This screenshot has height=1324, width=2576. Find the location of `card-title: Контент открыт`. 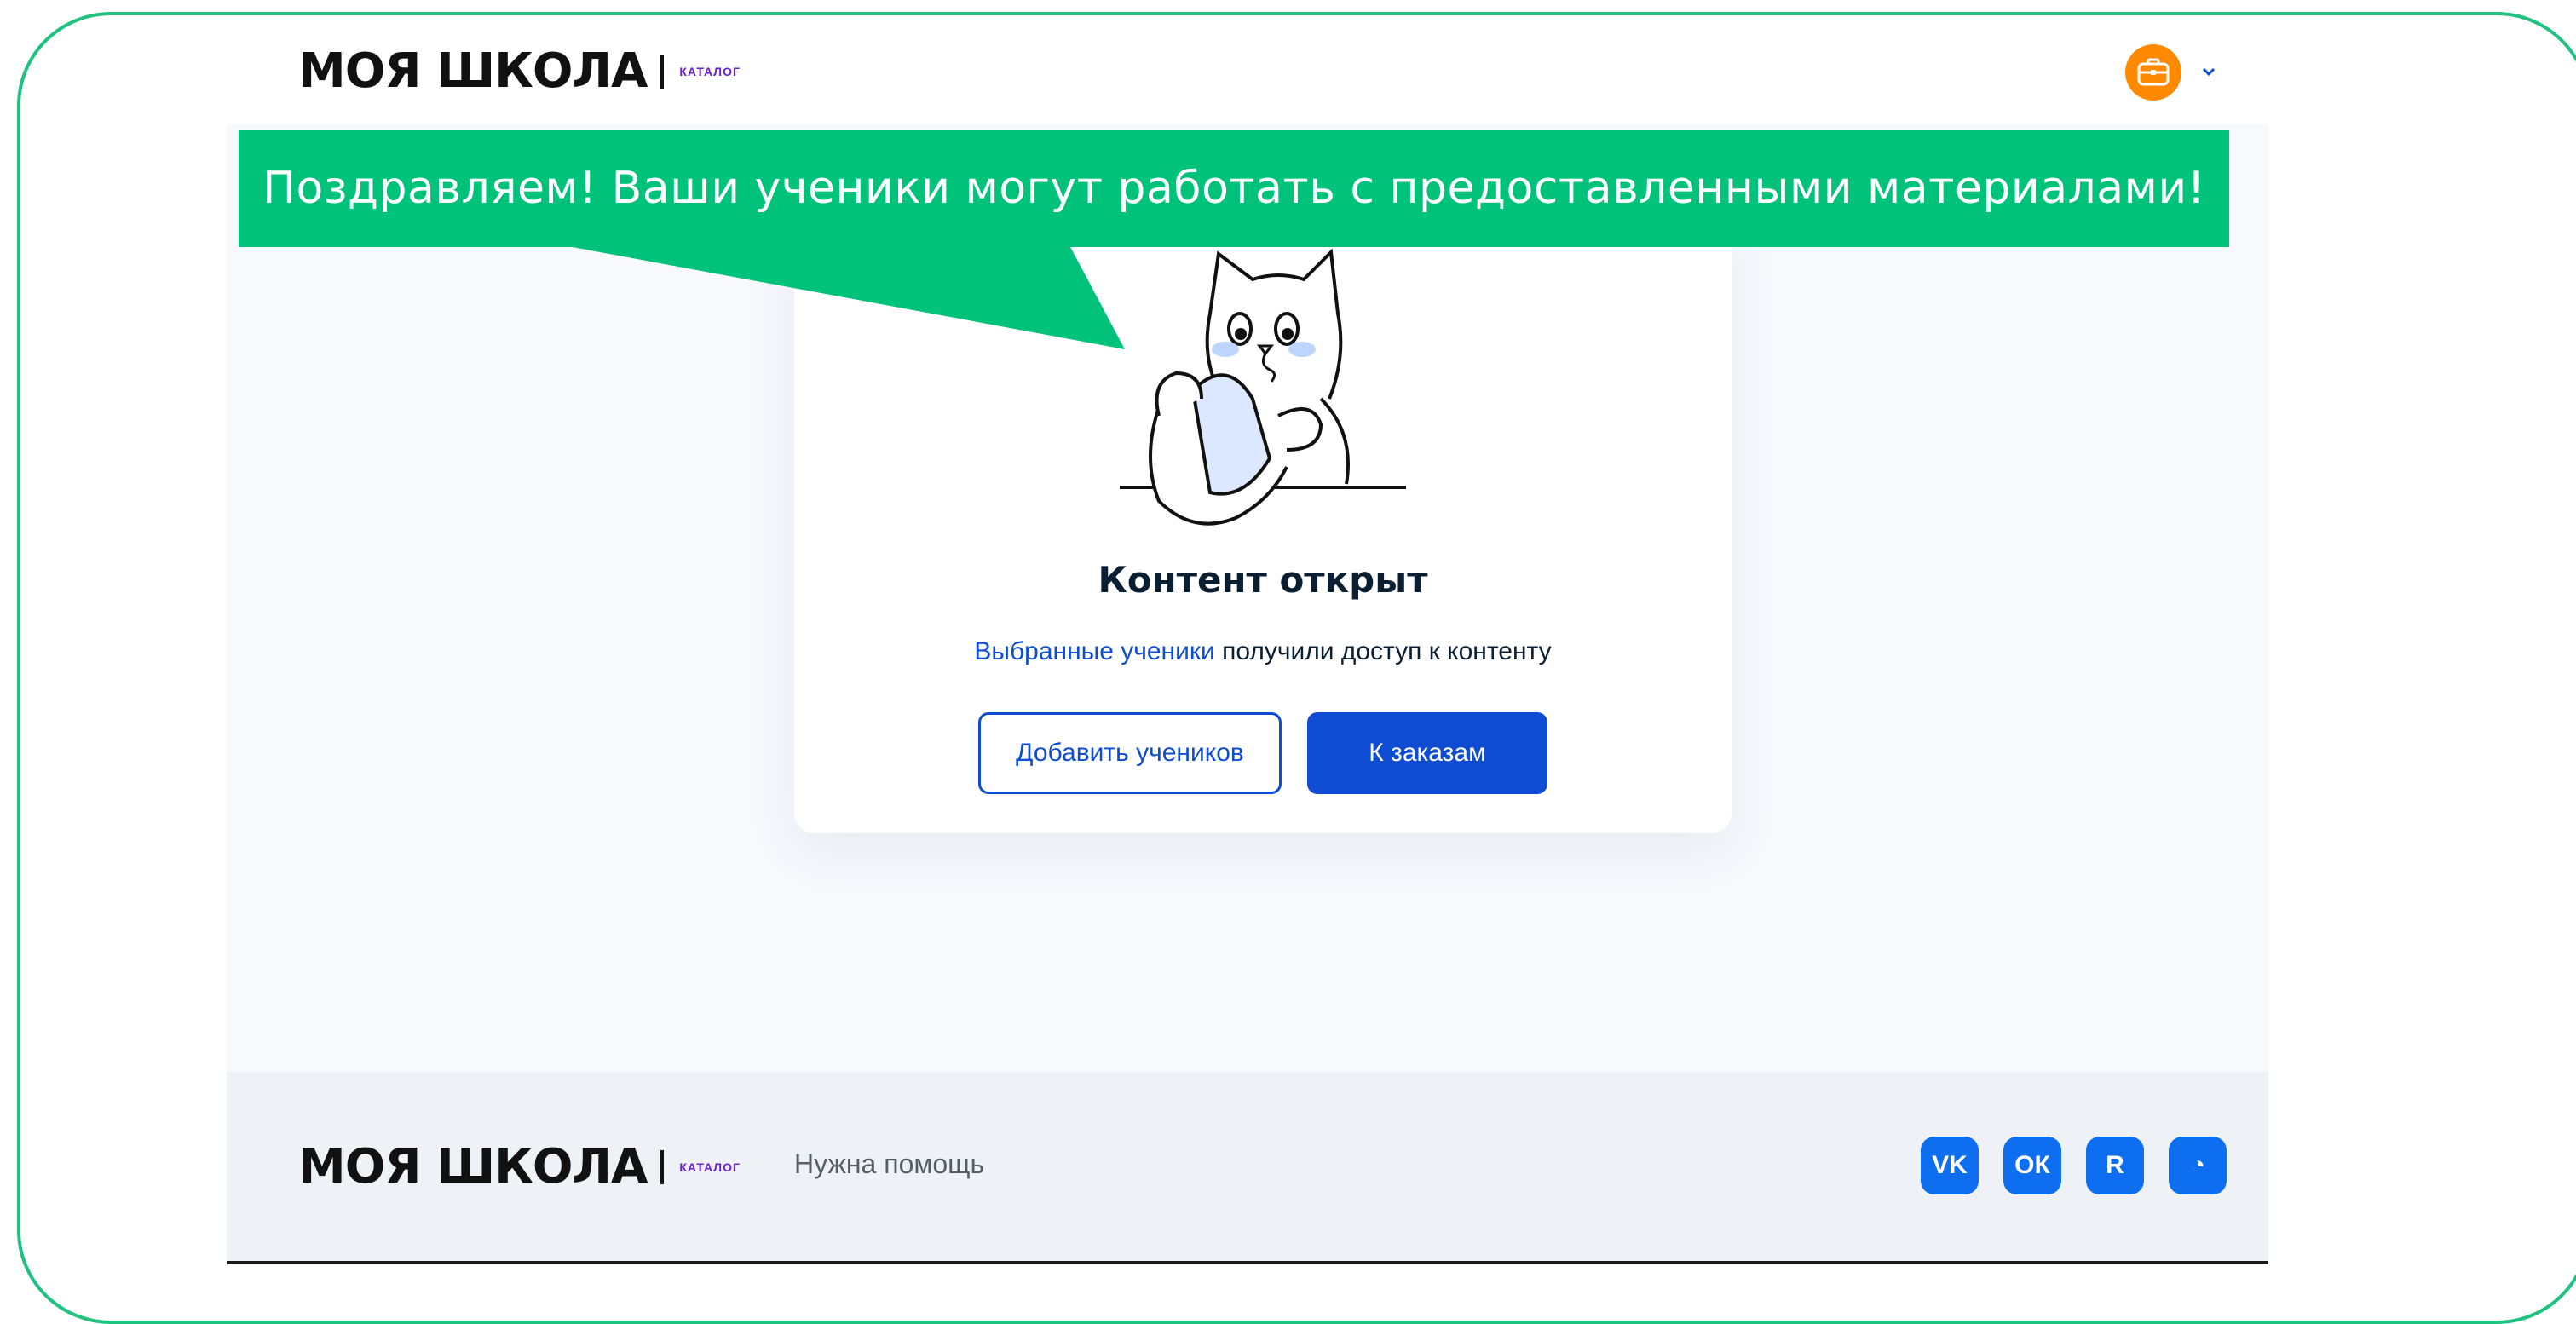

card-title: Контент открыт is located at coordinates (1263, 580).